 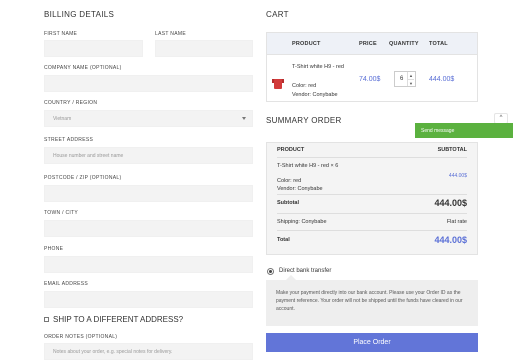 I want to click on chevron-up-icon: ▲, so click(x=410, y=75).